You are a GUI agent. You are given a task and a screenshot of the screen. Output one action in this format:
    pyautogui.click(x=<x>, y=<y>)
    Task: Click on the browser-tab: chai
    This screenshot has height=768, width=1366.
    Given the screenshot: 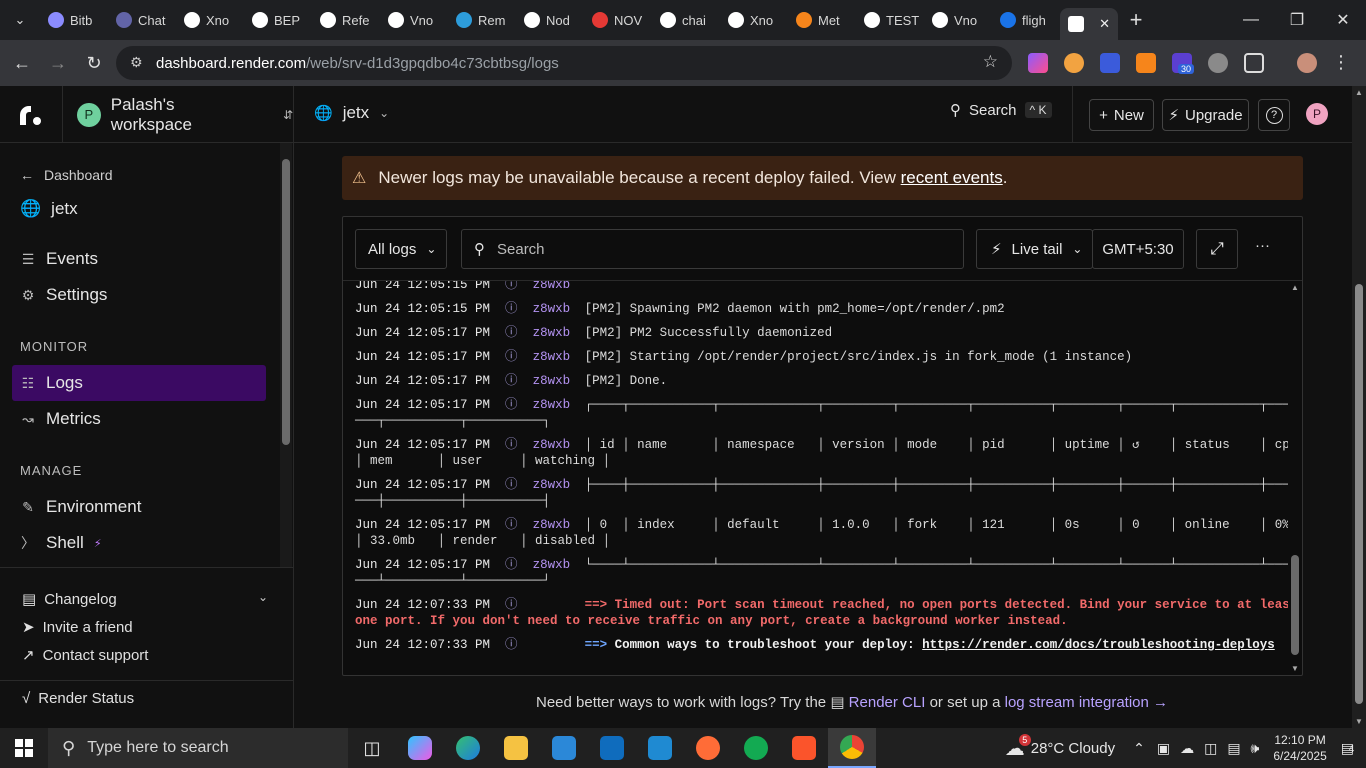 What is the action you would take?
    pyautogui.click(x=686, y=20)
    